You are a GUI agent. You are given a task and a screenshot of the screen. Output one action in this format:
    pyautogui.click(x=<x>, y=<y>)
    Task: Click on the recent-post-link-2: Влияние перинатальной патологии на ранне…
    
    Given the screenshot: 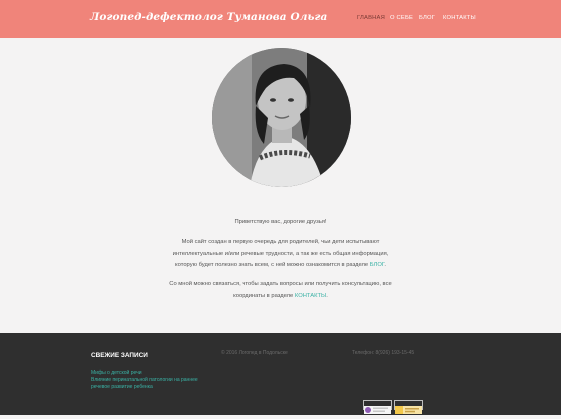 What is the action you would take?
    pyautogui.click(x=144, y=380)
    